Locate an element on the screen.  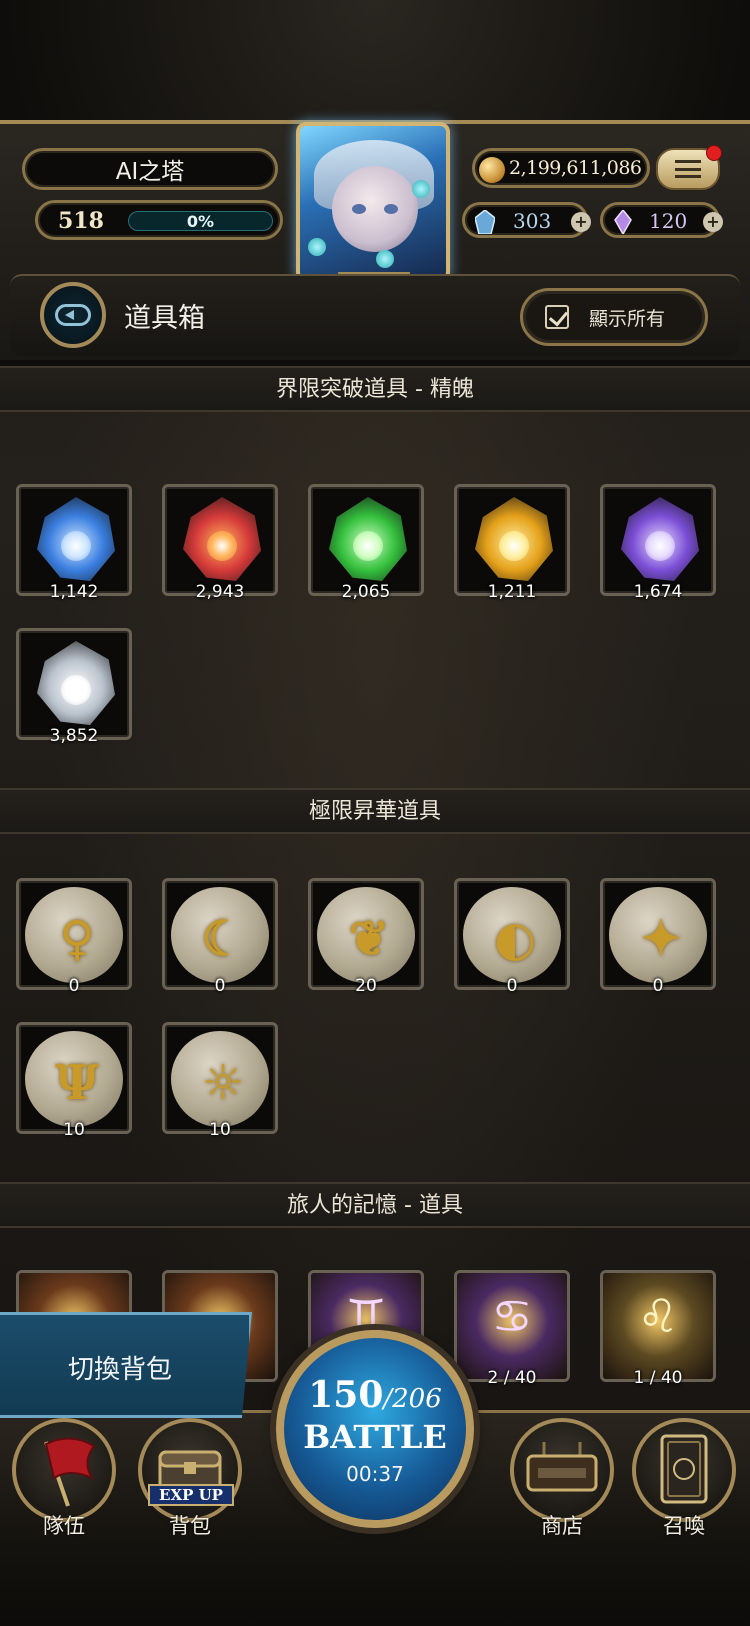
rune-stone-icon: ☼ is located at coordinates (220, 1079).